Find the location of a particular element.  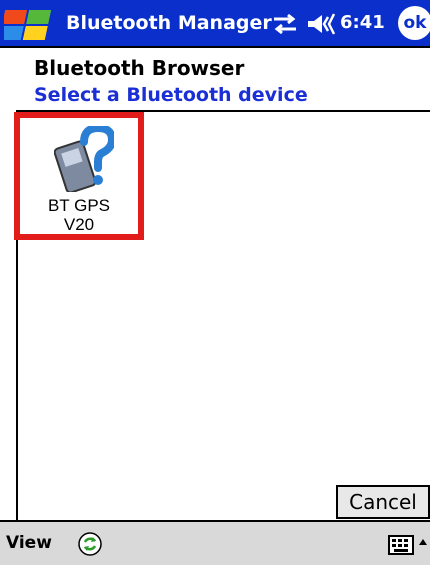

refresh-icon is located at coordinates (90, 544).